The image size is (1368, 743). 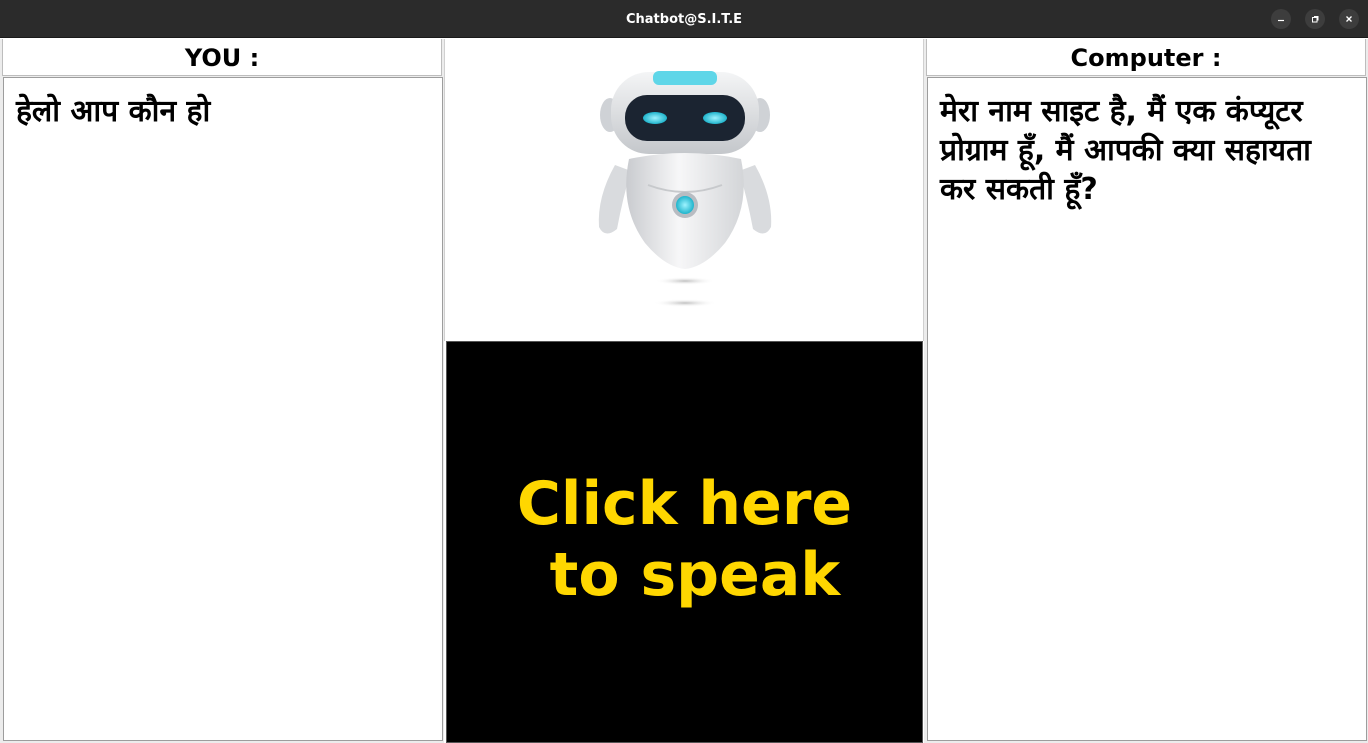 I want to click on maximize-button, so click(x=1315, y=19).